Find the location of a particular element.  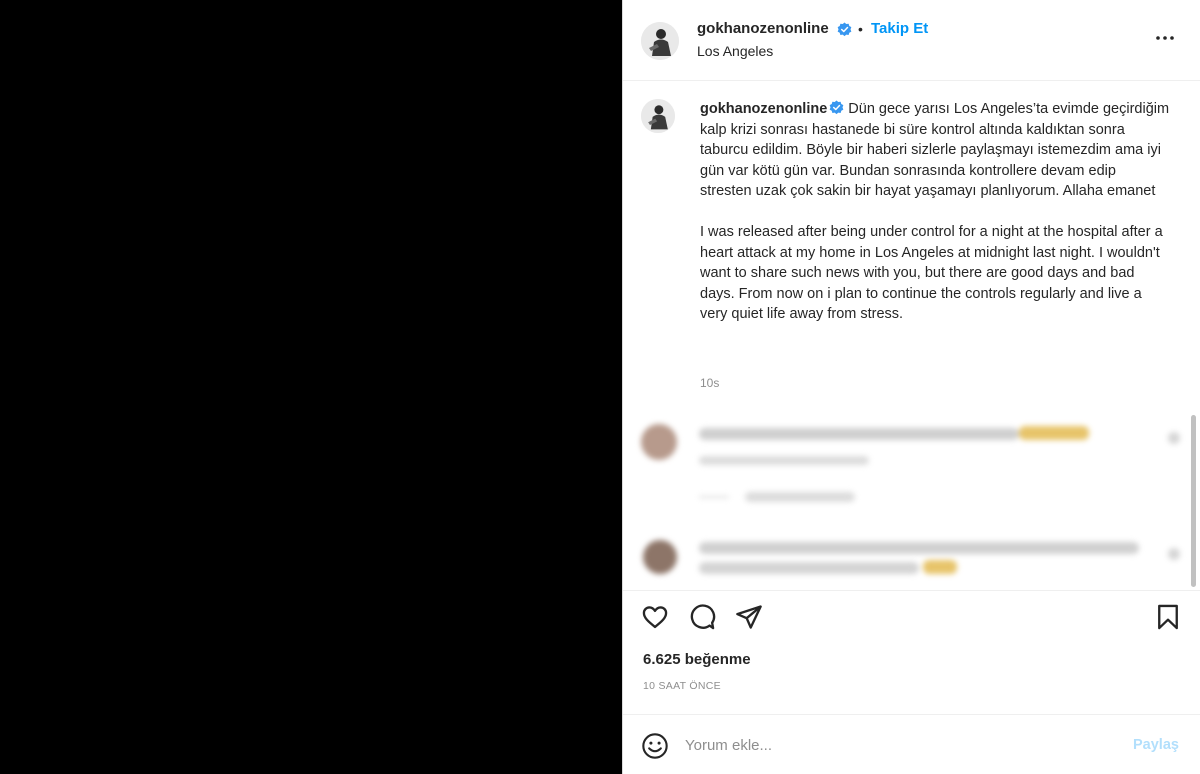

post-header: gokhanozenonline • Takip Et Los Angeles is located at coordinates (911, 40).